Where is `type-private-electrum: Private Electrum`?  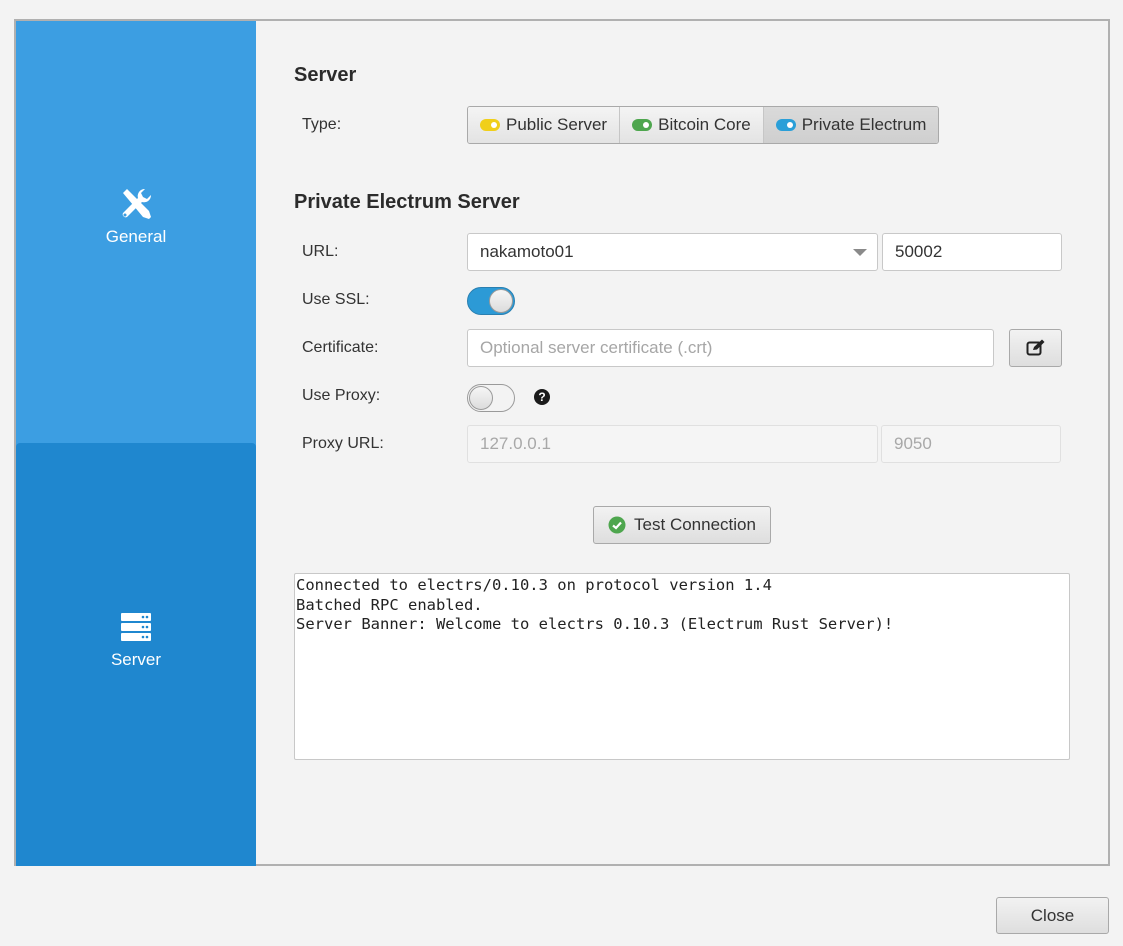 type-private-electrum: Private Electrum is located at coordinates (851, 125).